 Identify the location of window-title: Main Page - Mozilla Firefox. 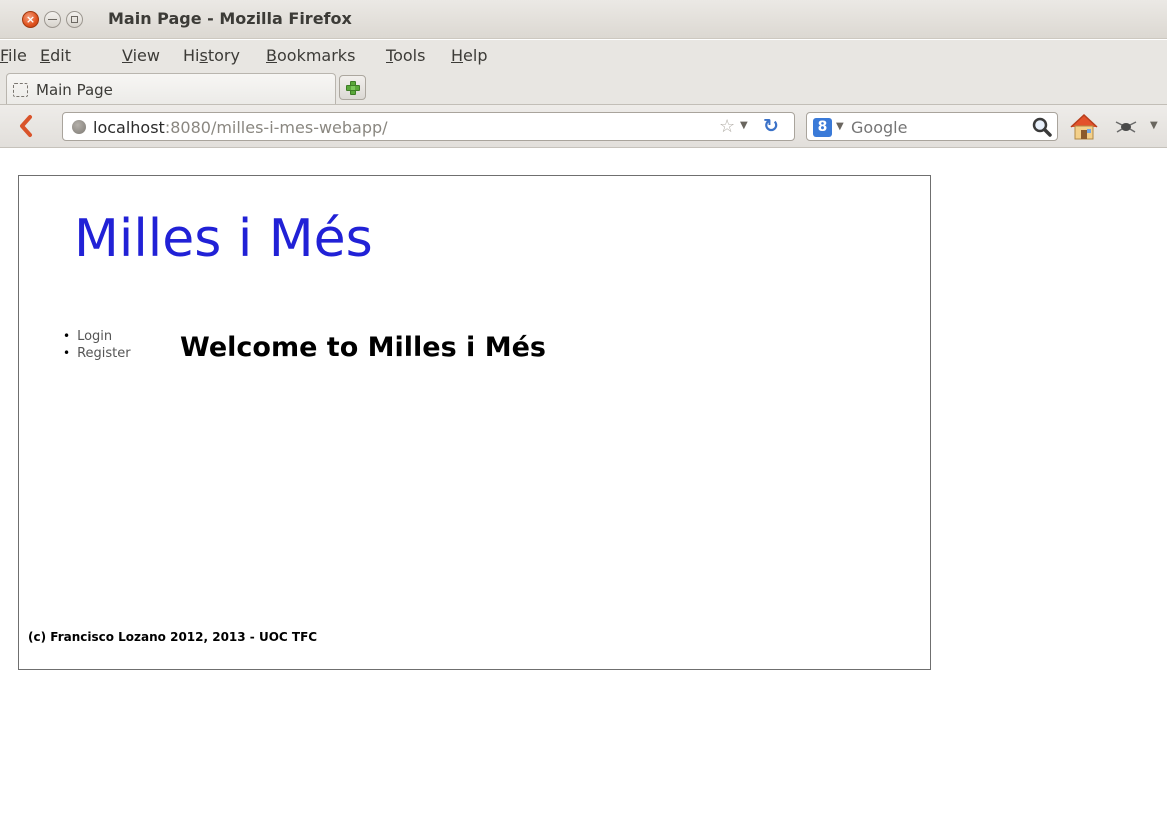
(230, 18).